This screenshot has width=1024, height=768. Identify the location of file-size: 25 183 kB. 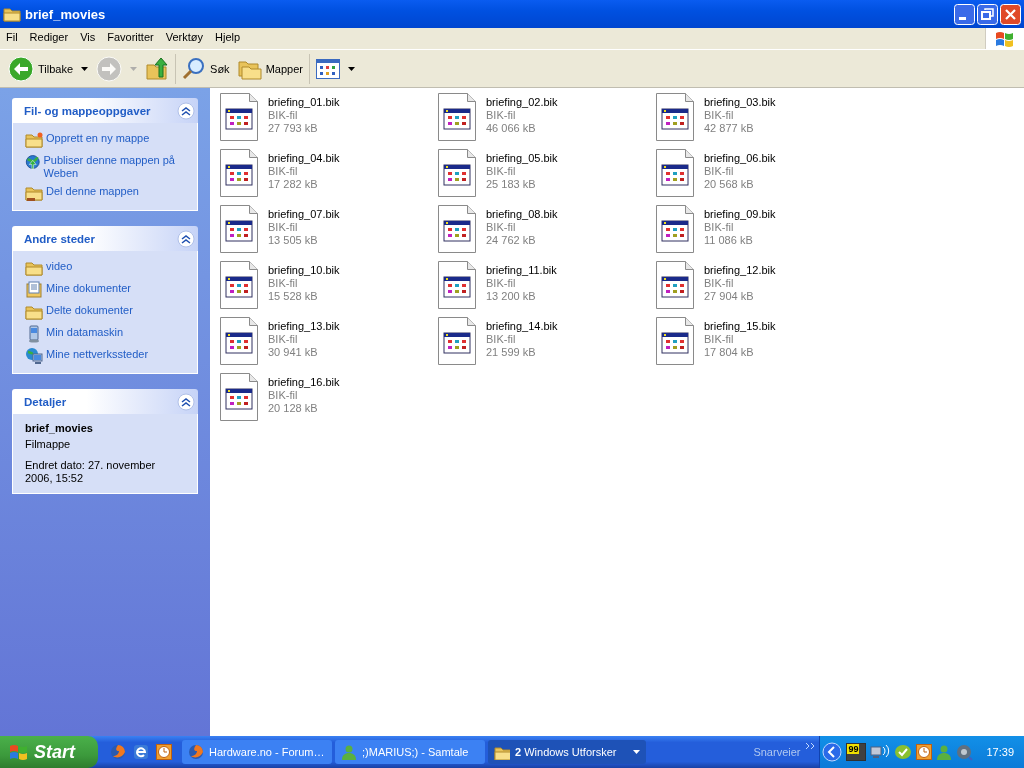
(511, 184).